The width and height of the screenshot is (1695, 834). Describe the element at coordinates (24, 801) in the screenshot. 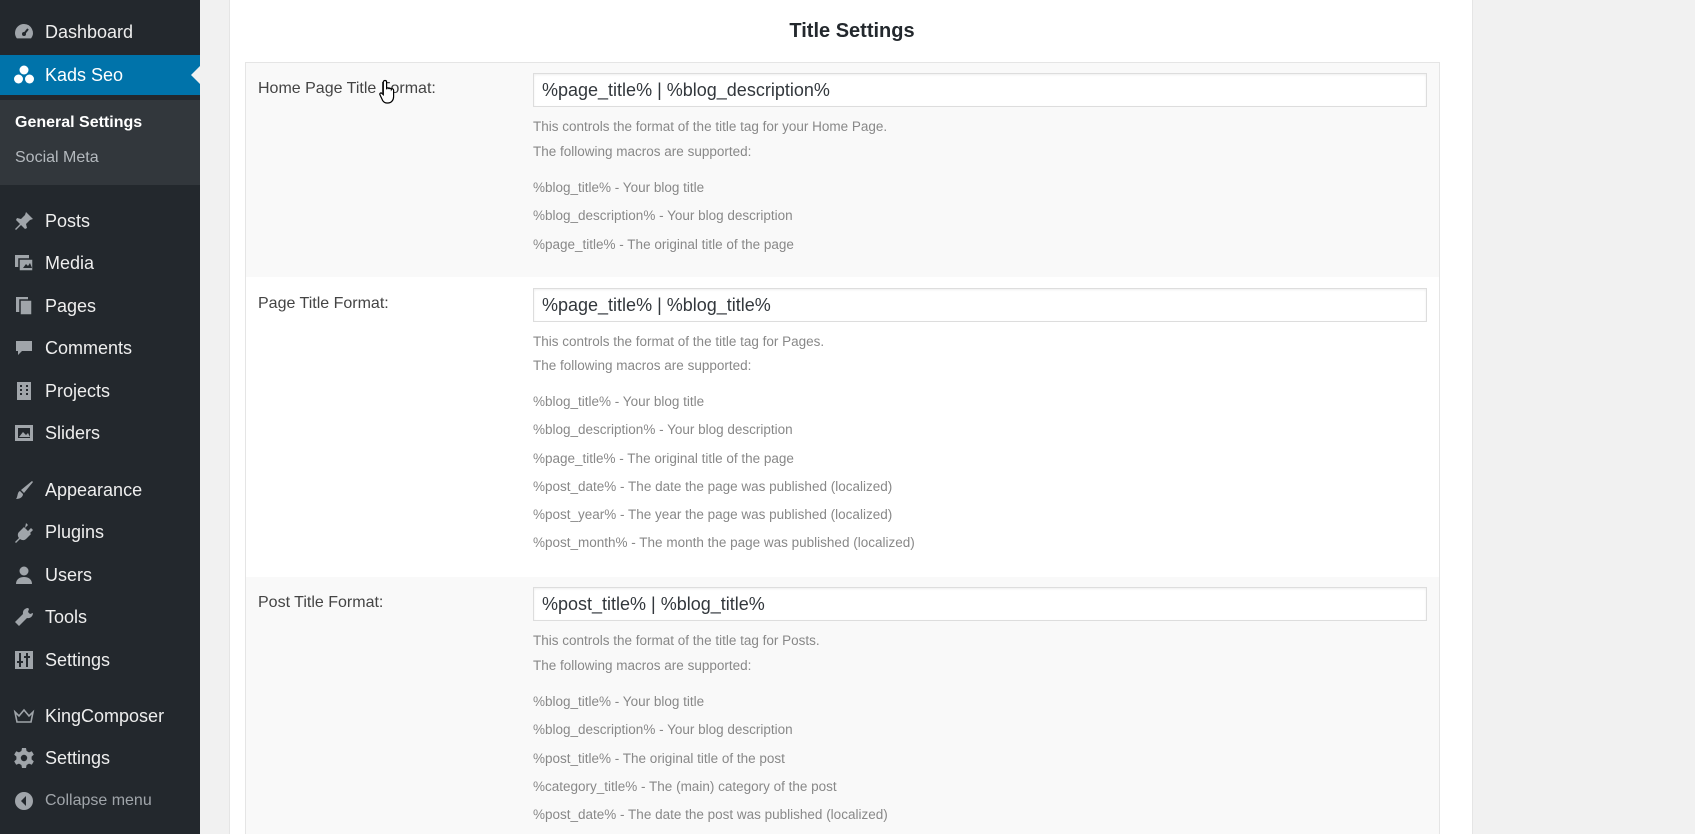

I see `collapse-icon` at that location.